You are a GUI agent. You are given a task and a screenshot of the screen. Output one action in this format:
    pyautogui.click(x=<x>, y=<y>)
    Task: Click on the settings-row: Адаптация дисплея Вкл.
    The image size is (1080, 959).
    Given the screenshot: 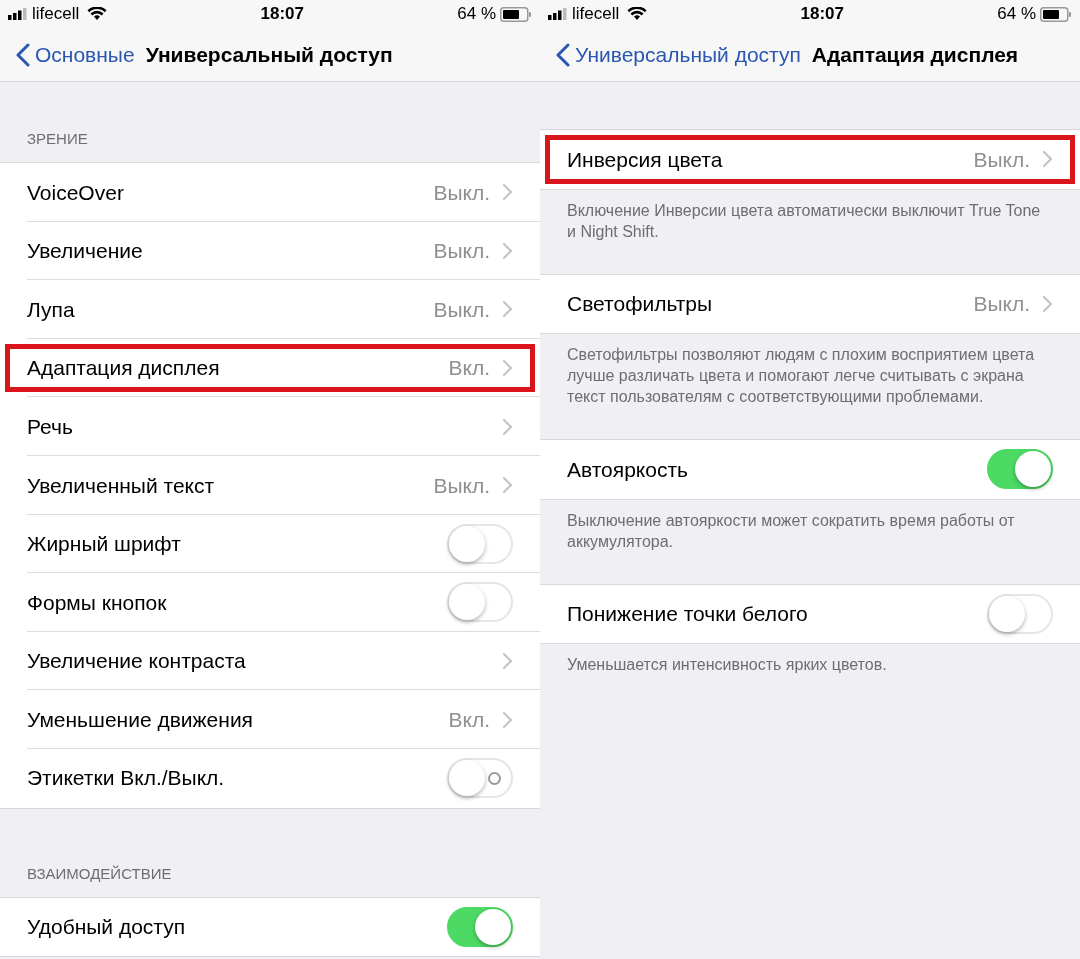 What is the action you would take?
    pyautogui.click(x=270, y=368)
    